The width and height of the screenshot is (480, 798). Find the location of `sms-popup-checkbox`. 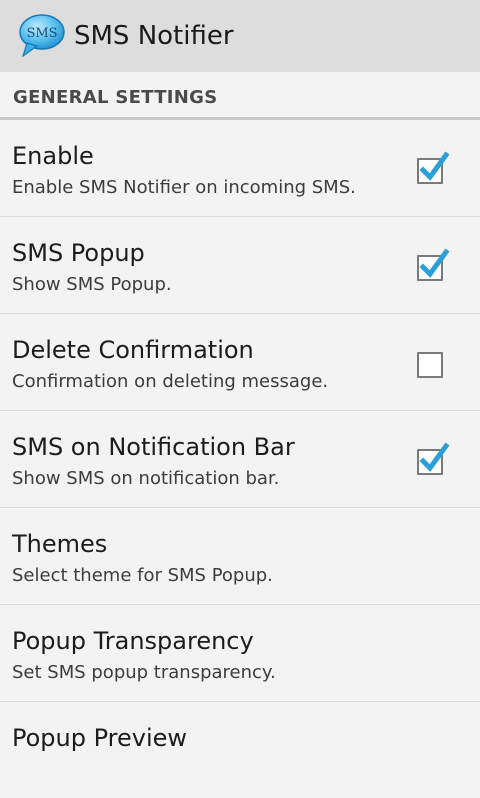

sms-popup-checkbox is located at coordinates (433, 264).